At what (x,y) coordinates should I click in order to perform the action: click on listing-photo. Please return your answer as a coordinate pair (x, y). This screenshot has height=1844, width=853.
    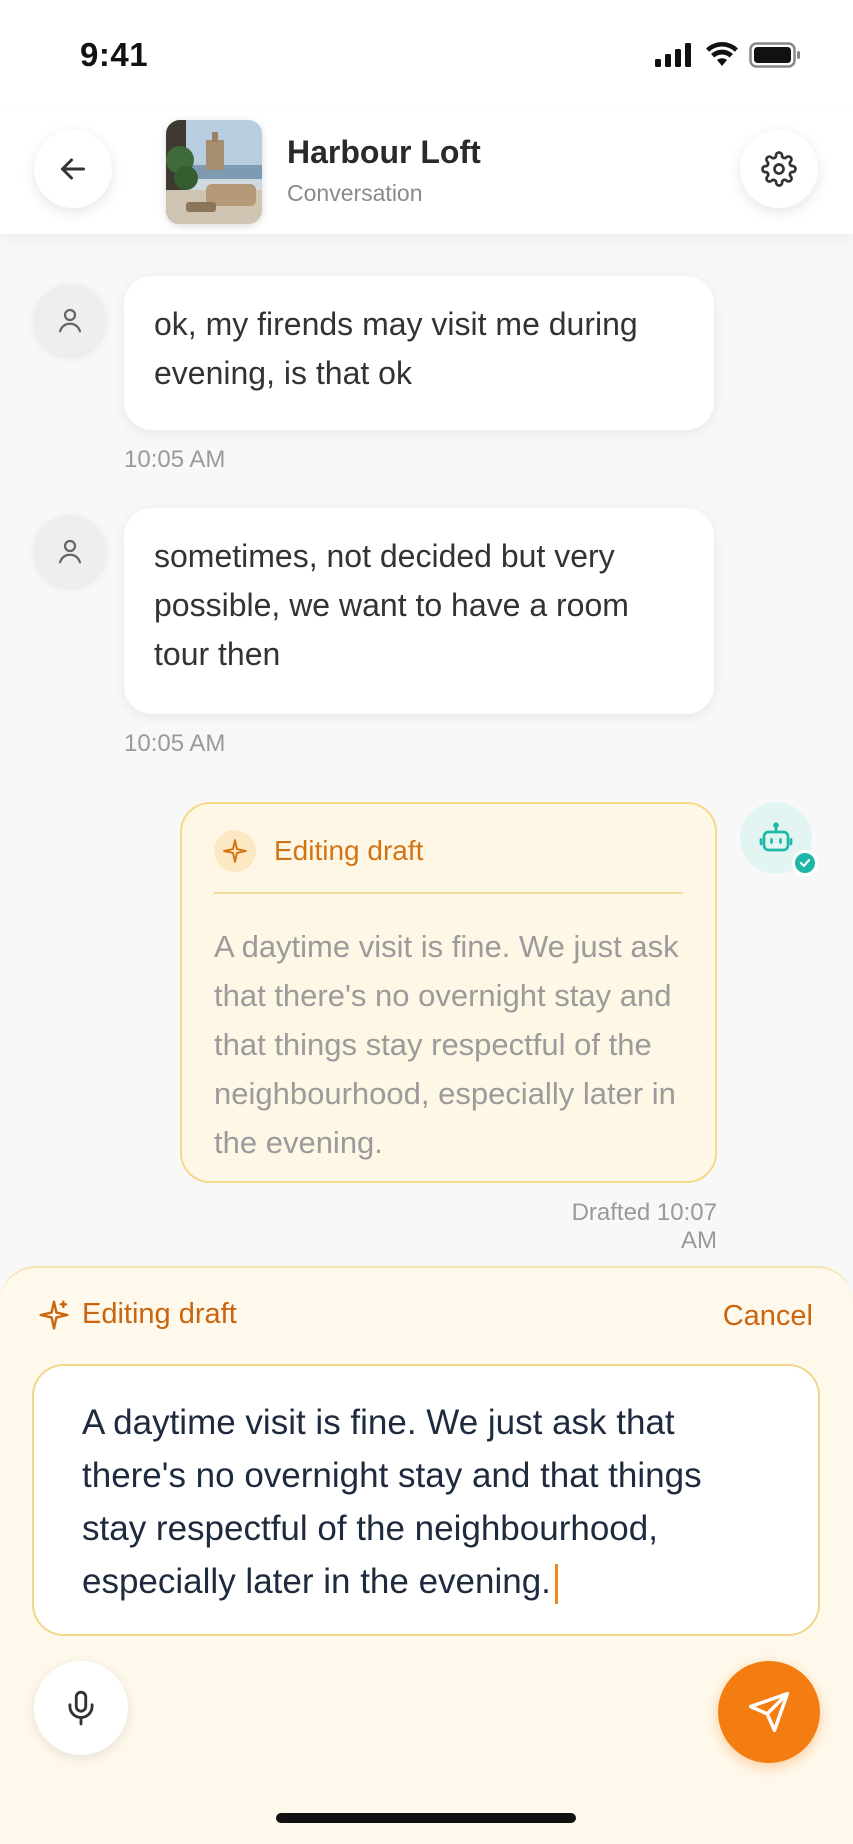
    Looking at the image, I should click on (214, 172).